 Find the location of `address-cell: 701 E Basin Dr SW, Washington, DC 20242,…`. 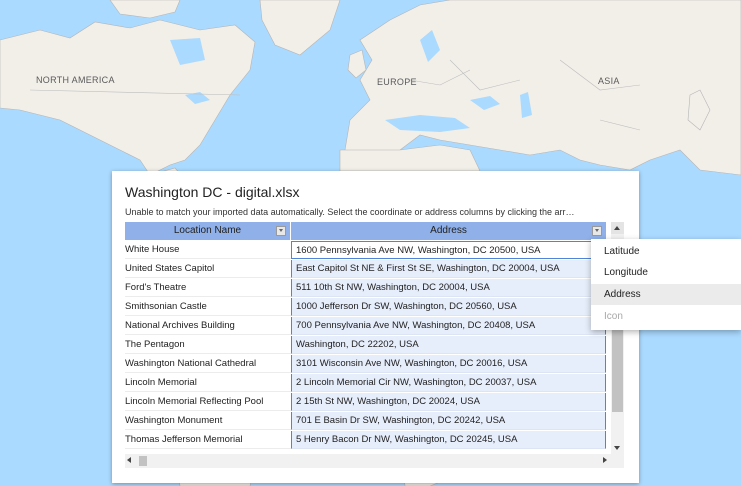

address-cell: 701 E Basin Dr SW, Washington, DC 20242,… is located at coordinates (448, 421).